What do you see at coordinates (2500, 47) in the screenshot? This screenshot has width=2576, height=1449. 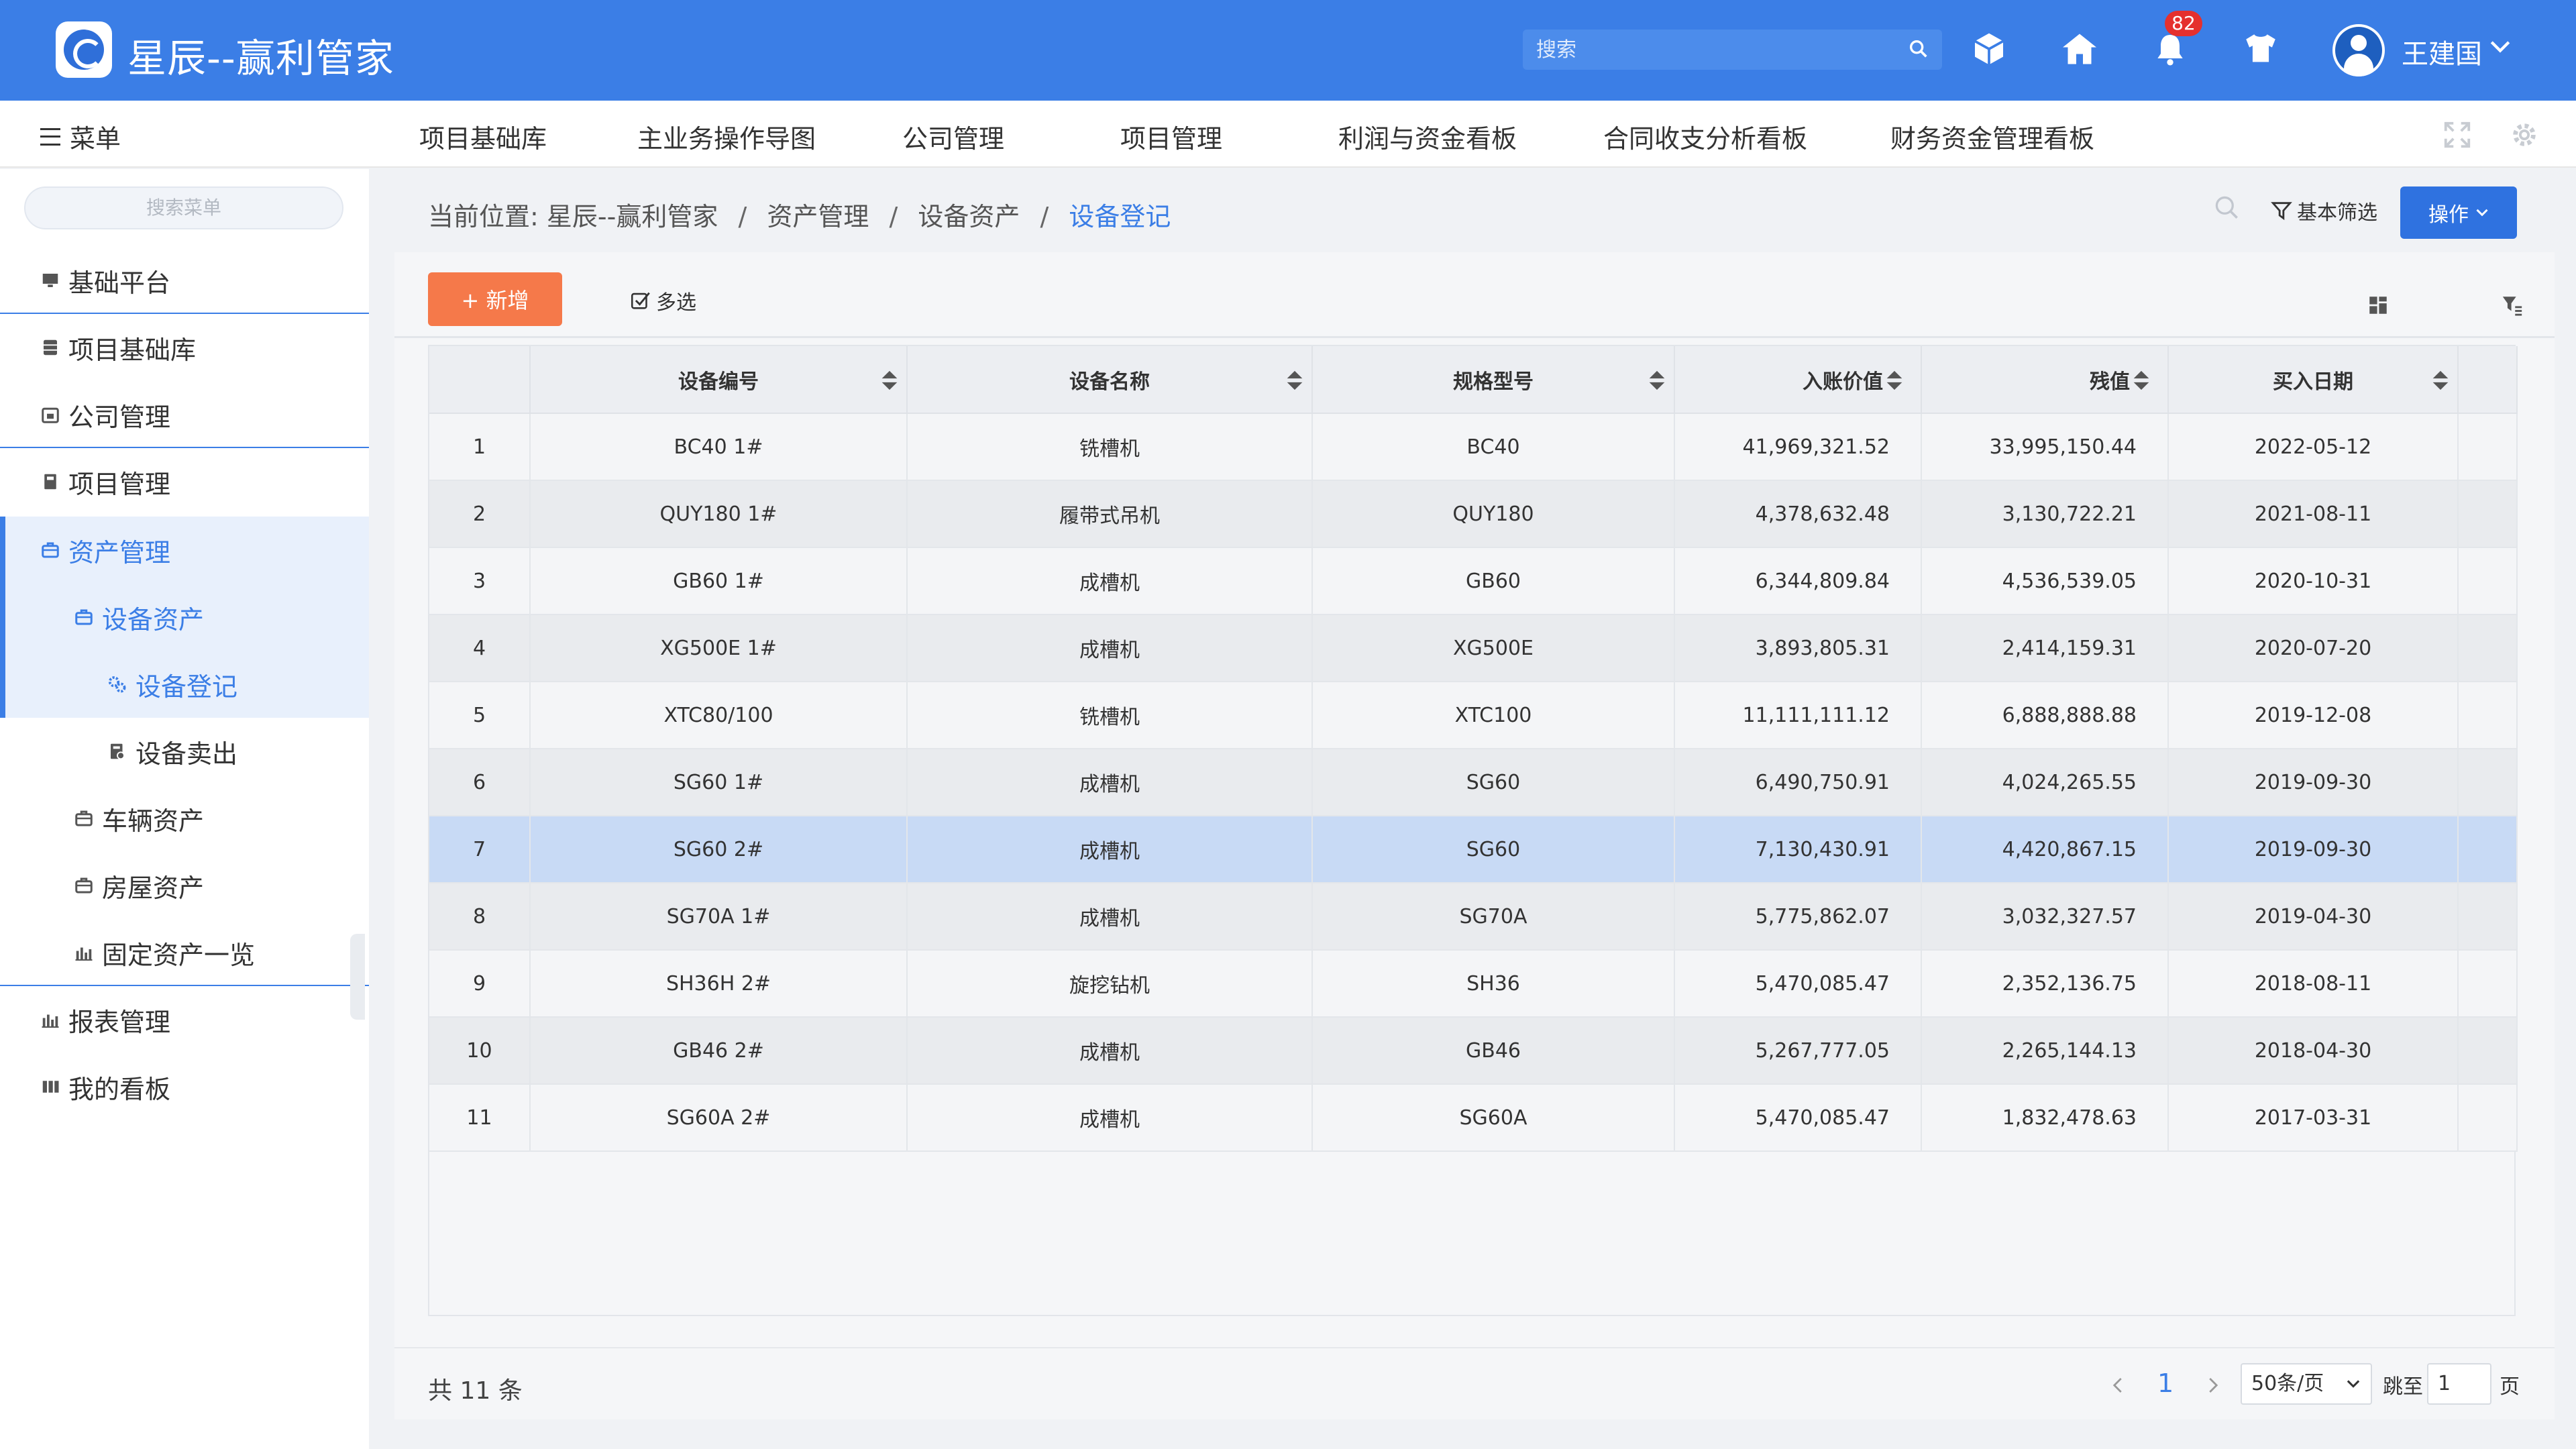 I see `chevron-down-icon` at bounding box center [2500, 47].